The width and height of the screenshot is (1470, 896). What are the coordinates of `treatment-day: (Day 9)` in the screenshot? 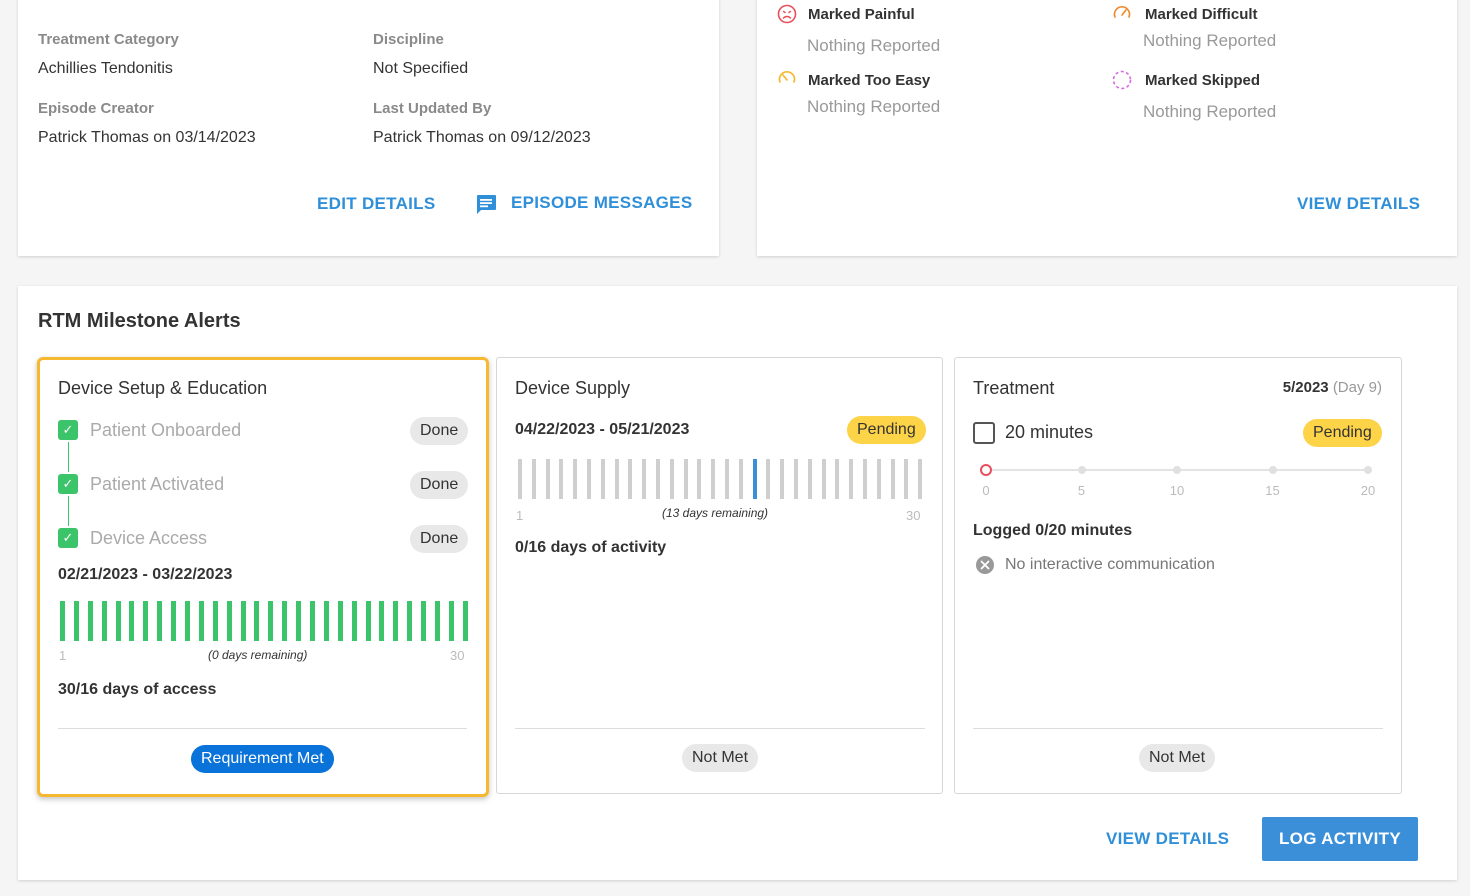 It's located at (1357, 387).